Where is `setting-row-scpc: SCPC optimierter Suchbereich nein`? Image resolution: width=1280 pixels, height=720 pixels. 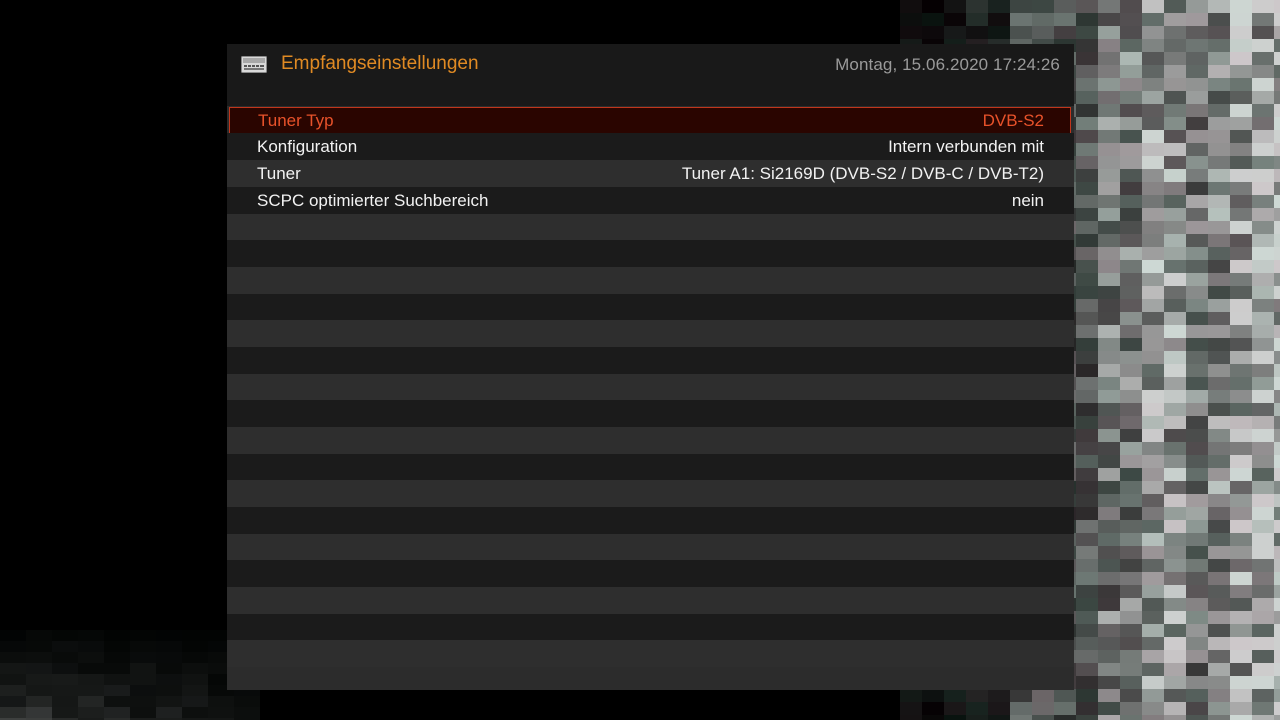
setting-row-scpc: SCPC optimierter Suchbereich nein is located at coordinates (650, 200).